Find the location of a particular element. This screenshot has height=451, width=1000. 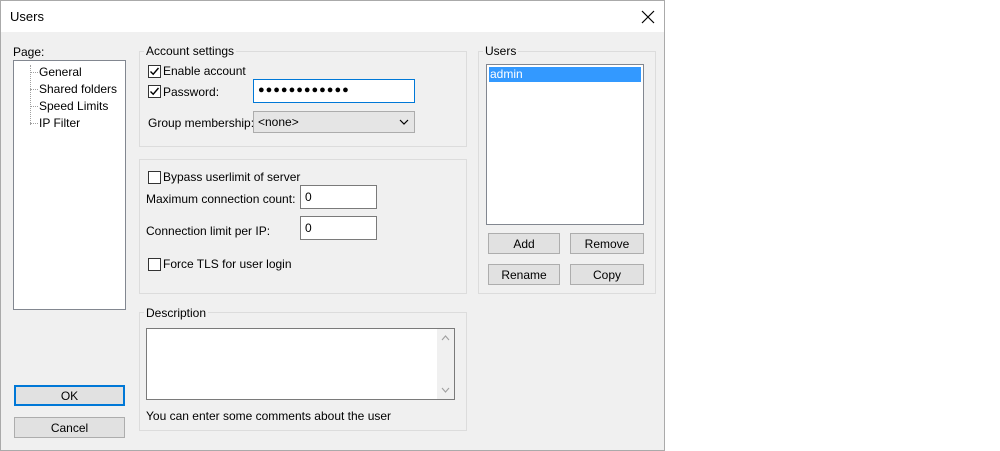

chevron-down-icon is located at coordinates (404, 122).